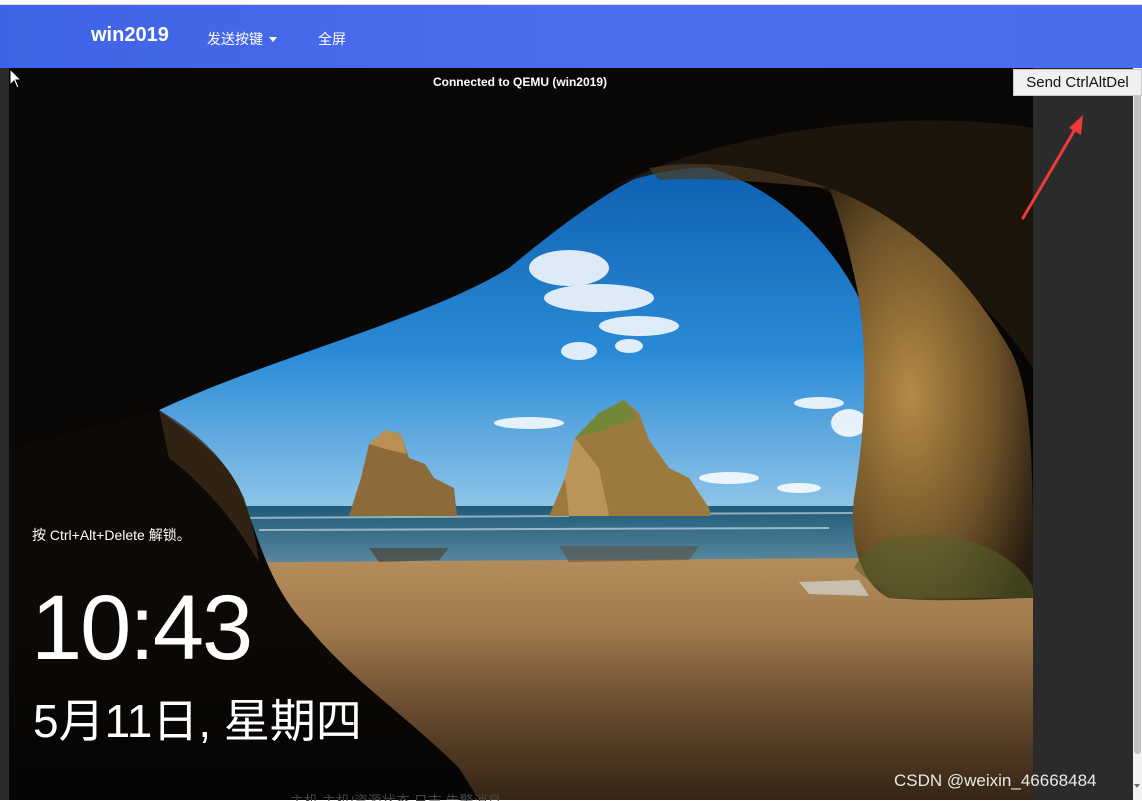 Image resolution: width=1142 pixels, height=801 pixels. What do you see at coordinates (273, 39) in the screenshot?
I see `caret-down-icon` at bounding box center [273, 39].